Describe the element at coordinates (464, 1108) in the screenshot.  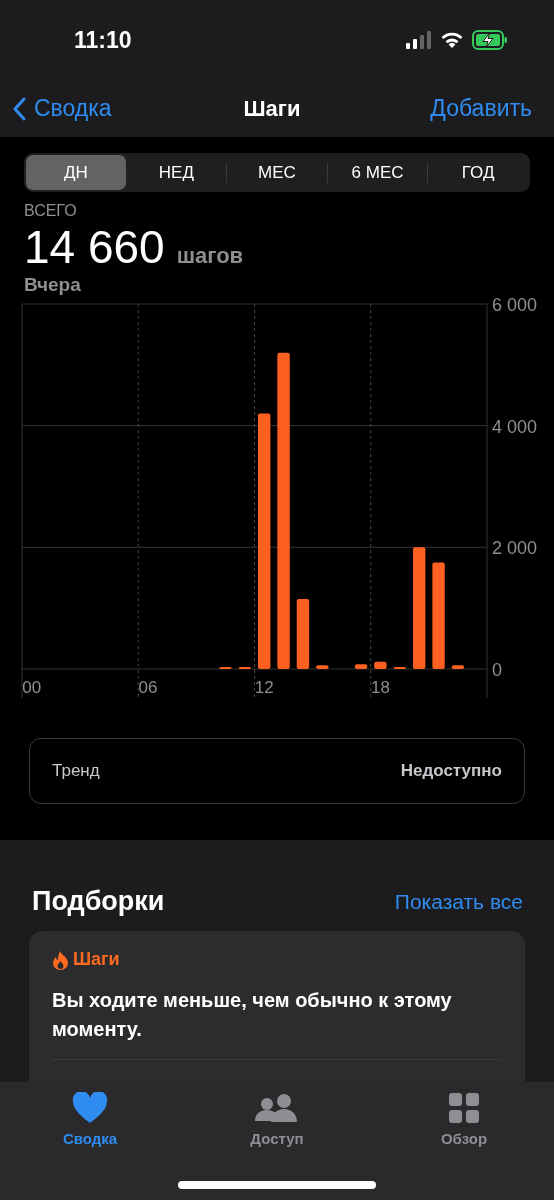
I see `grid-icon` at that location.